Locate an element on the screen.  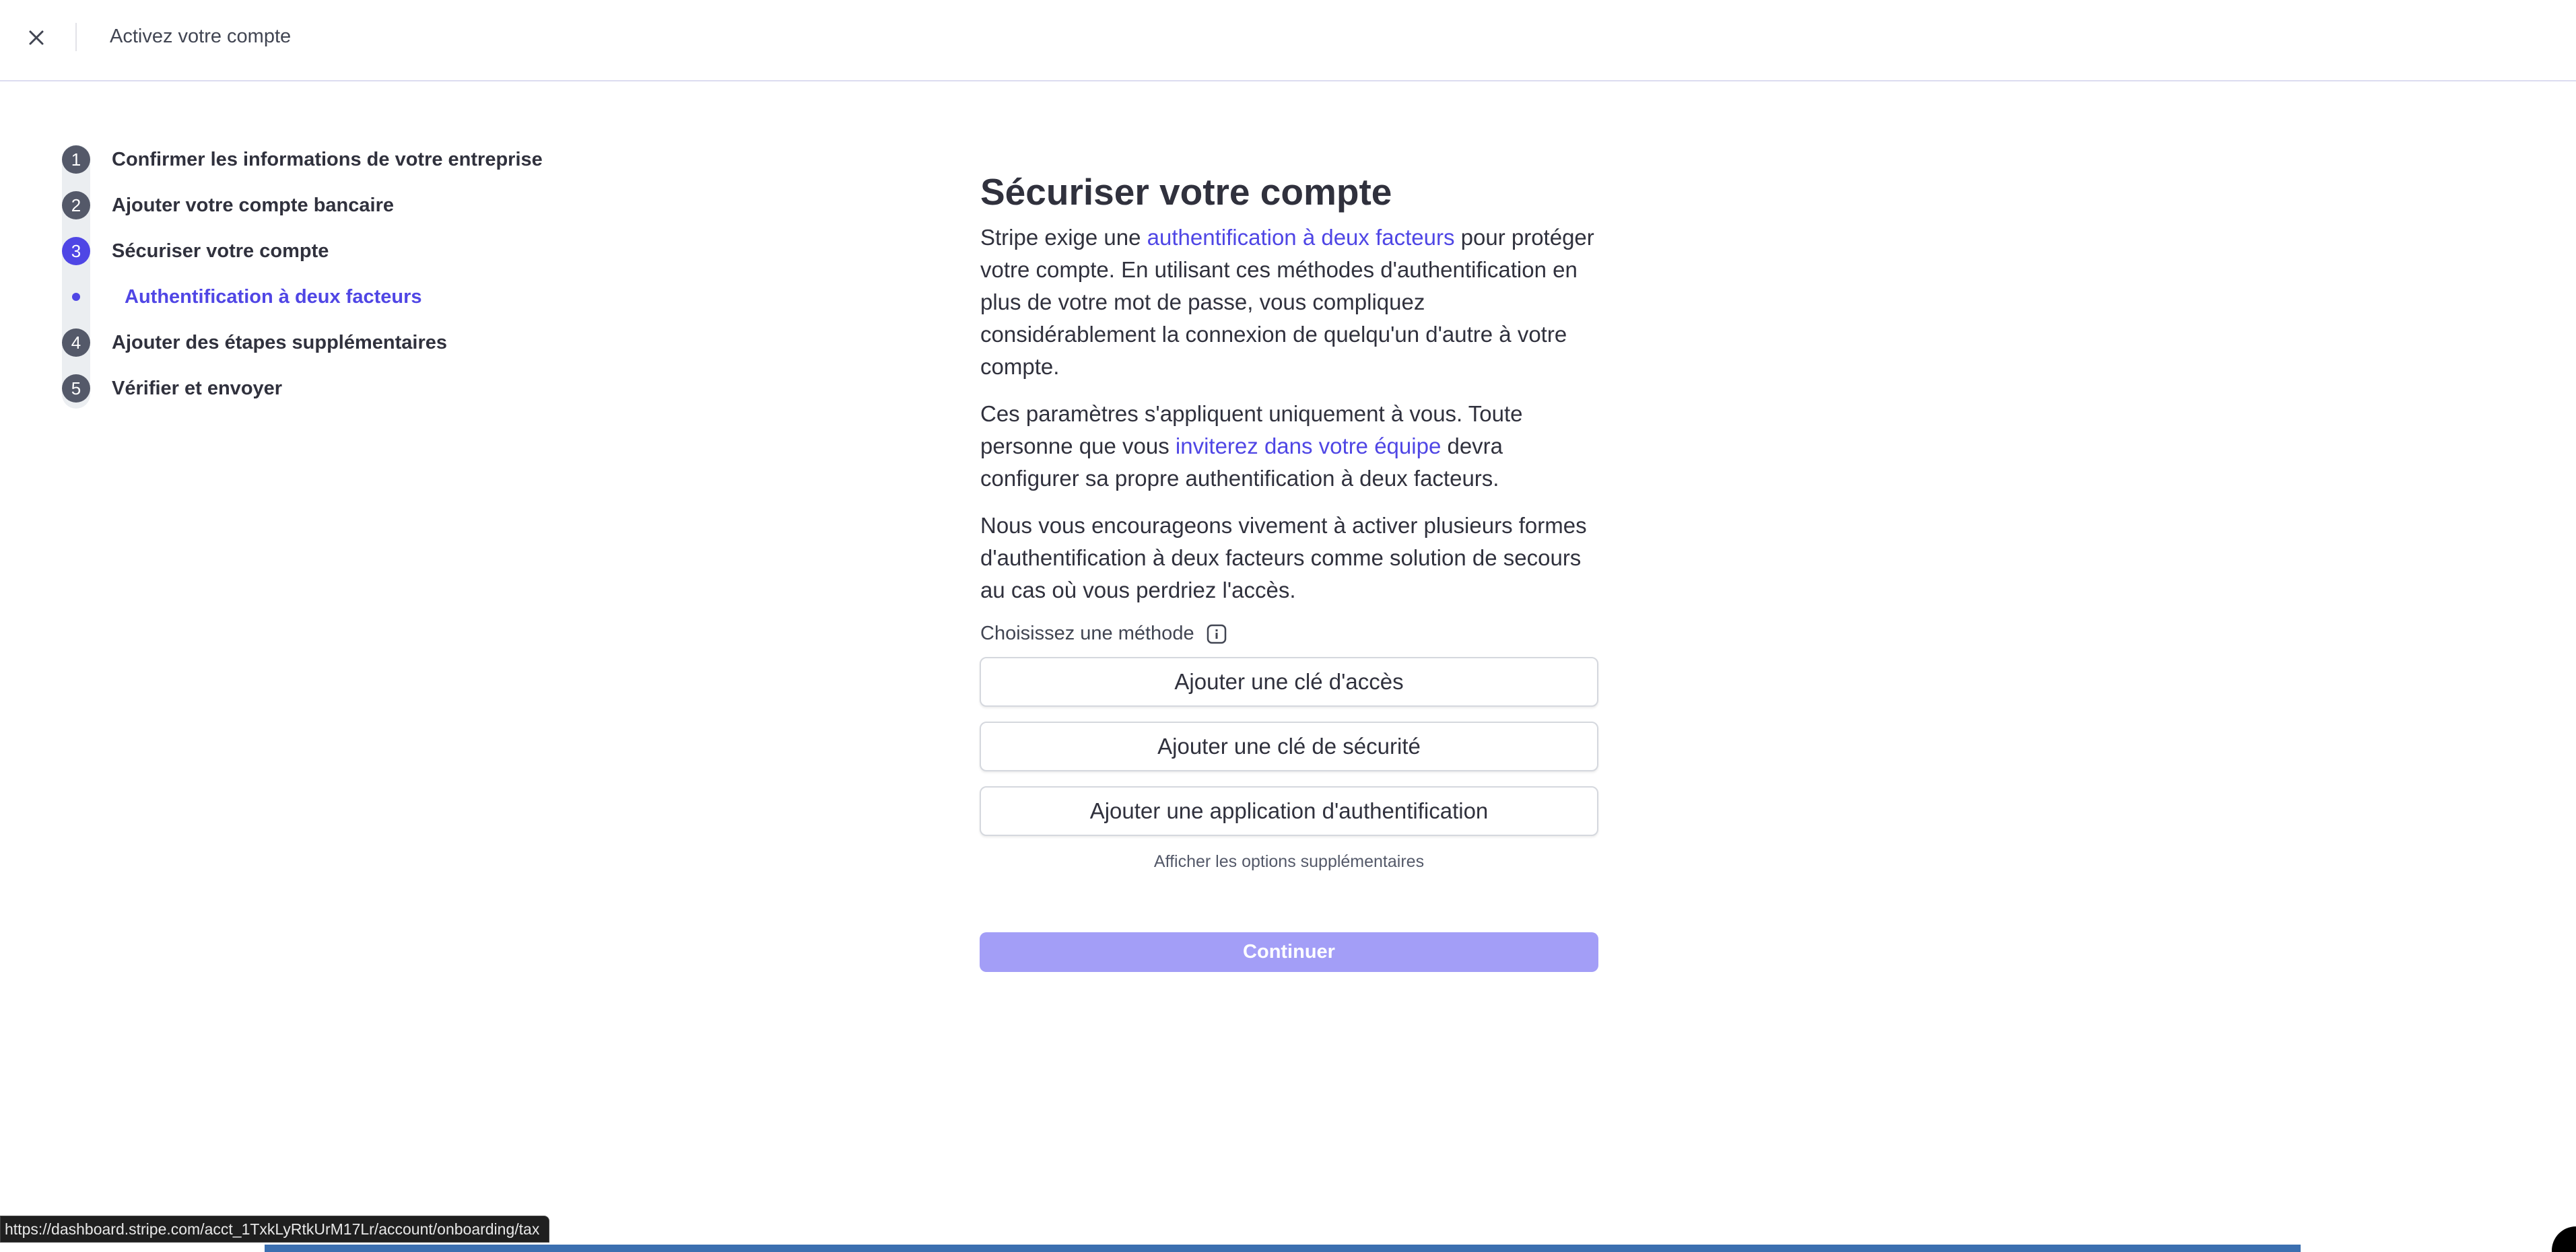
step-secure-account: 3 Sécuriser votre compte is located at coordinates (196, 251).